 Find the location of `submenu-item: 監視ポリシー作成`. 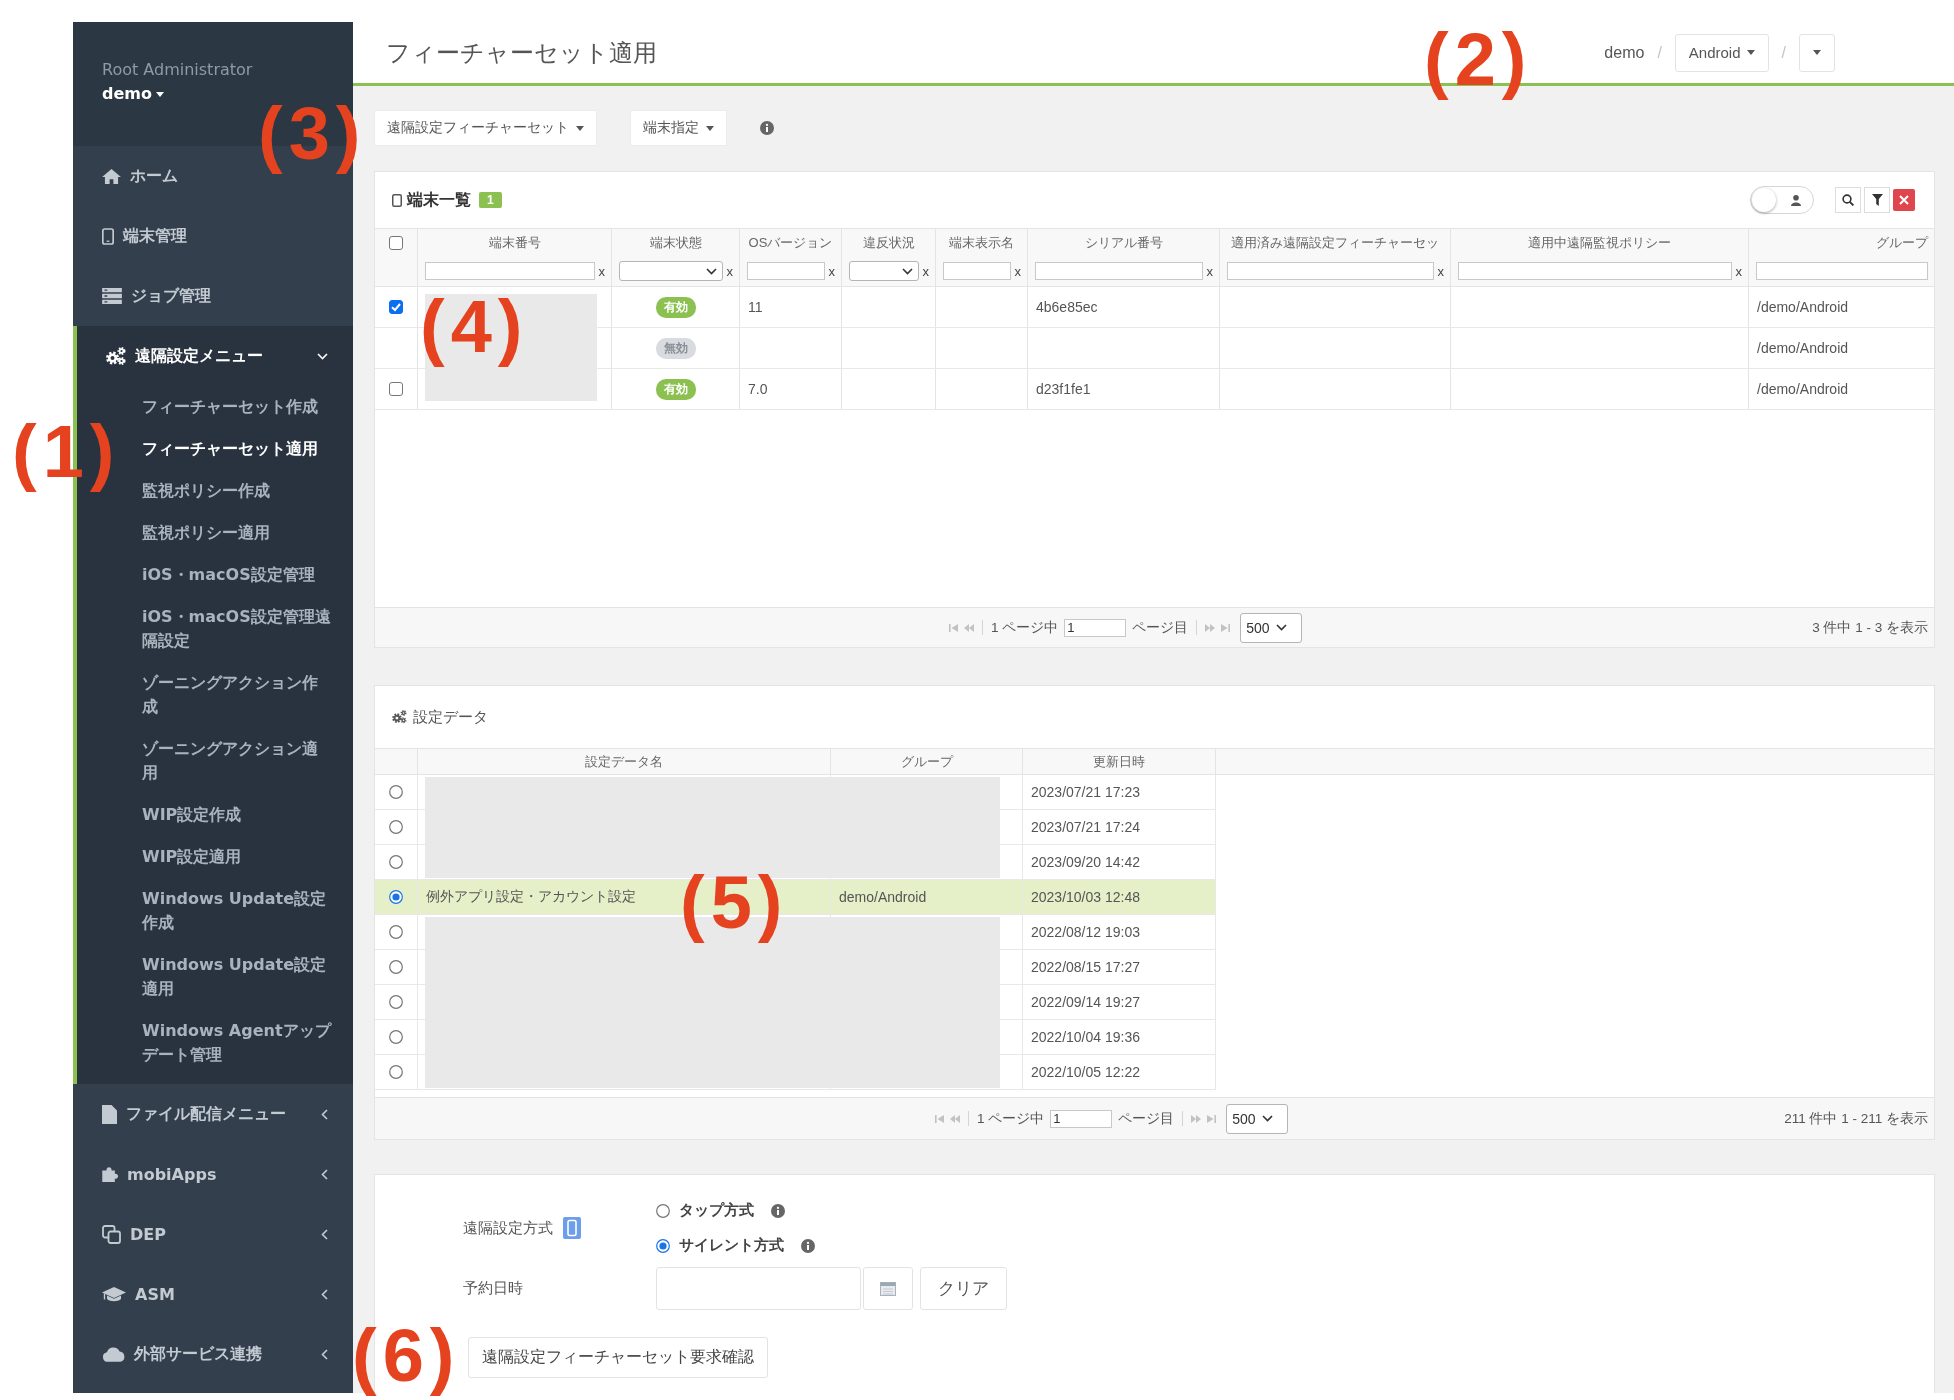

submenu-item: 監視ポリシー作成 is located at coordinates (204, 491).